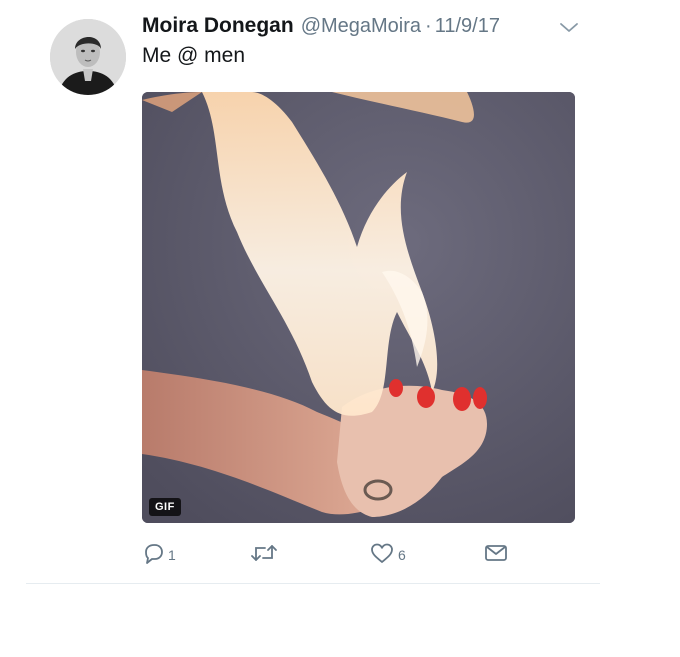 The image size is (680, 657). I want to click on like-button: 6, so click(388, 555).